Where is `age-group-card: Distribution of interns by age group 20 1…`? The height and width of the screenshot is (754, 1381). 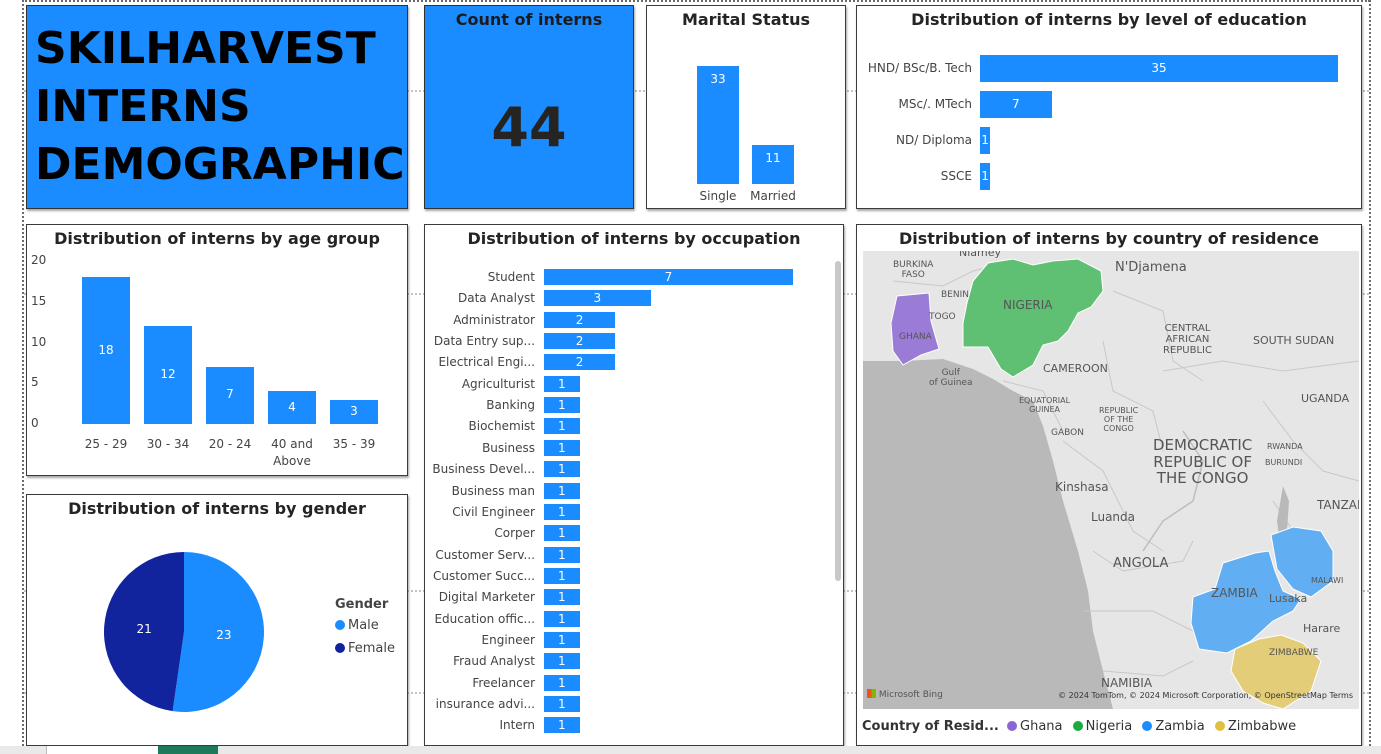
age-group-card: Distribution of interns by age group 20 1… is located at coordinates (217, 350).